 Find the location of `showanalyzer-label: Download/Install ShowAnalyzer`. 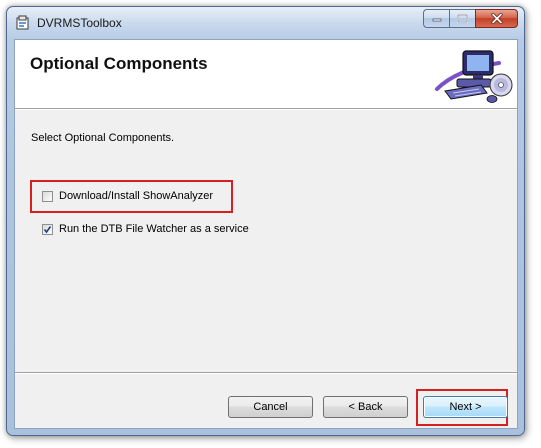

showanalyzer-label: Download/Install ShowAnalyzer is located at coordinates (136, 196).